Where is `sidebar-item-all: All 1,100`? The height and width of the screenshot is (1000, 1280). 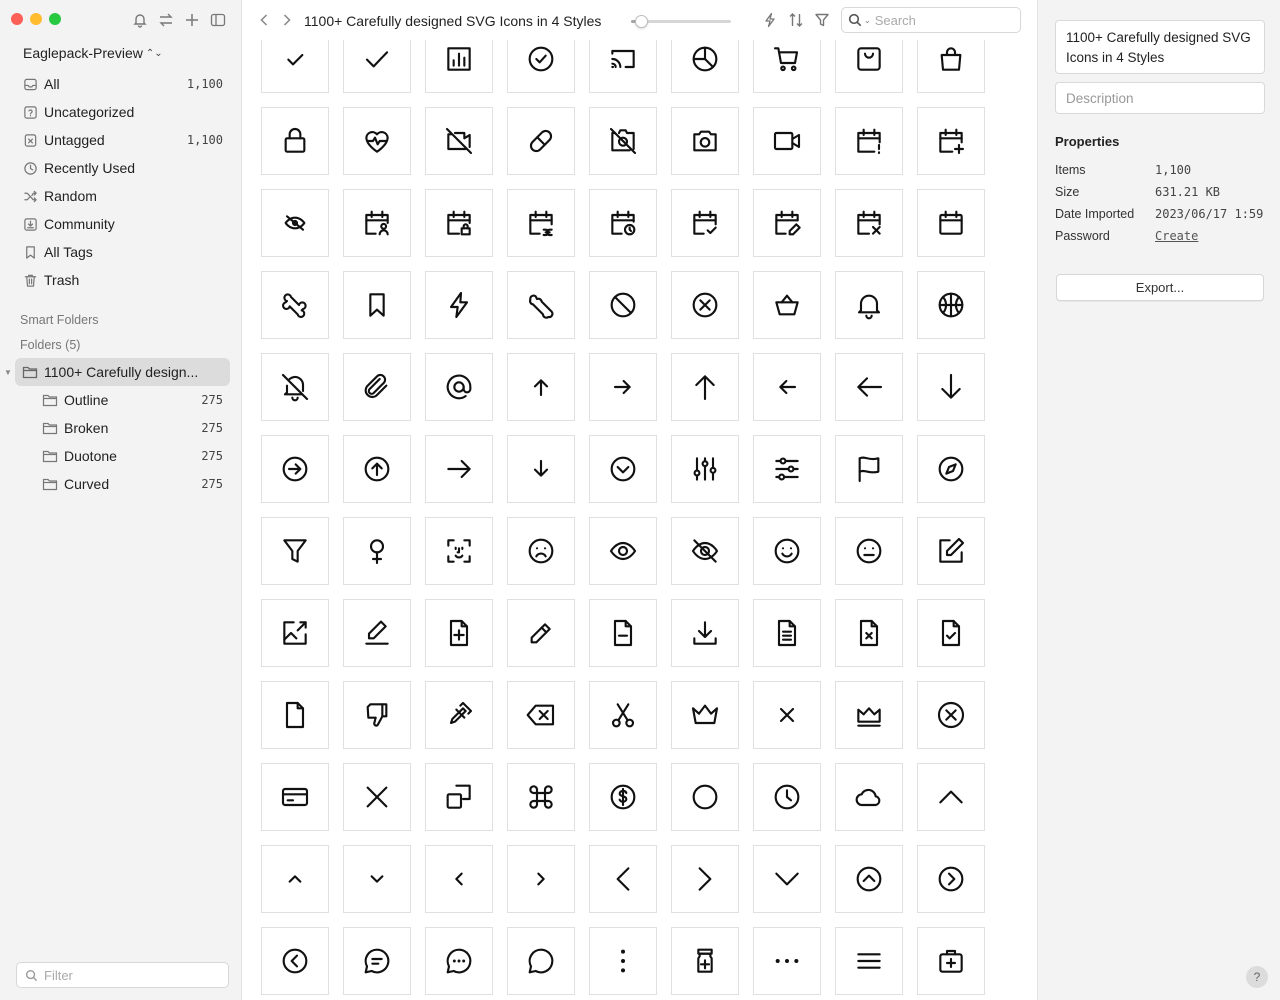
sidebar-item-all: All 1,100 is located at coordinates (121, 84).